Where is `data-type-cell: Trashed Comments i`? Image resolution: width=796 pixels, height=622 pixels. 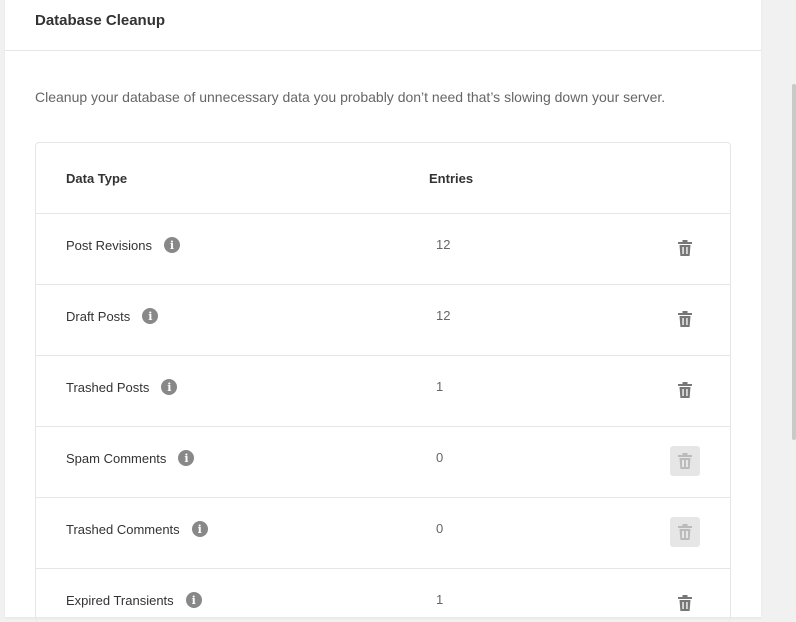
data-type-cell: Trashed Comments i is located at coordinates (137, 529).